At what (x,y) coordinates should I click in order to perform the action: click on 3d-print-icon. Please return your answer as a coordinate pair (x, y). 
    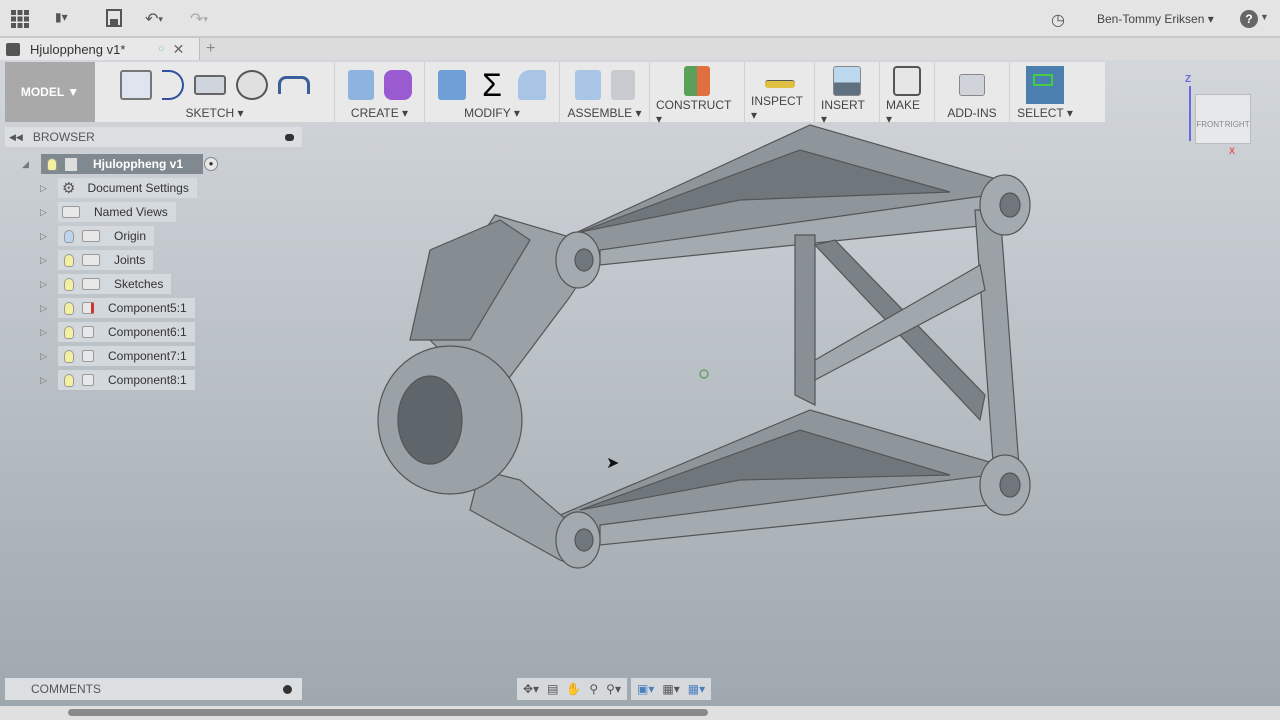
    Looking at the image, I should click on (907, 81).